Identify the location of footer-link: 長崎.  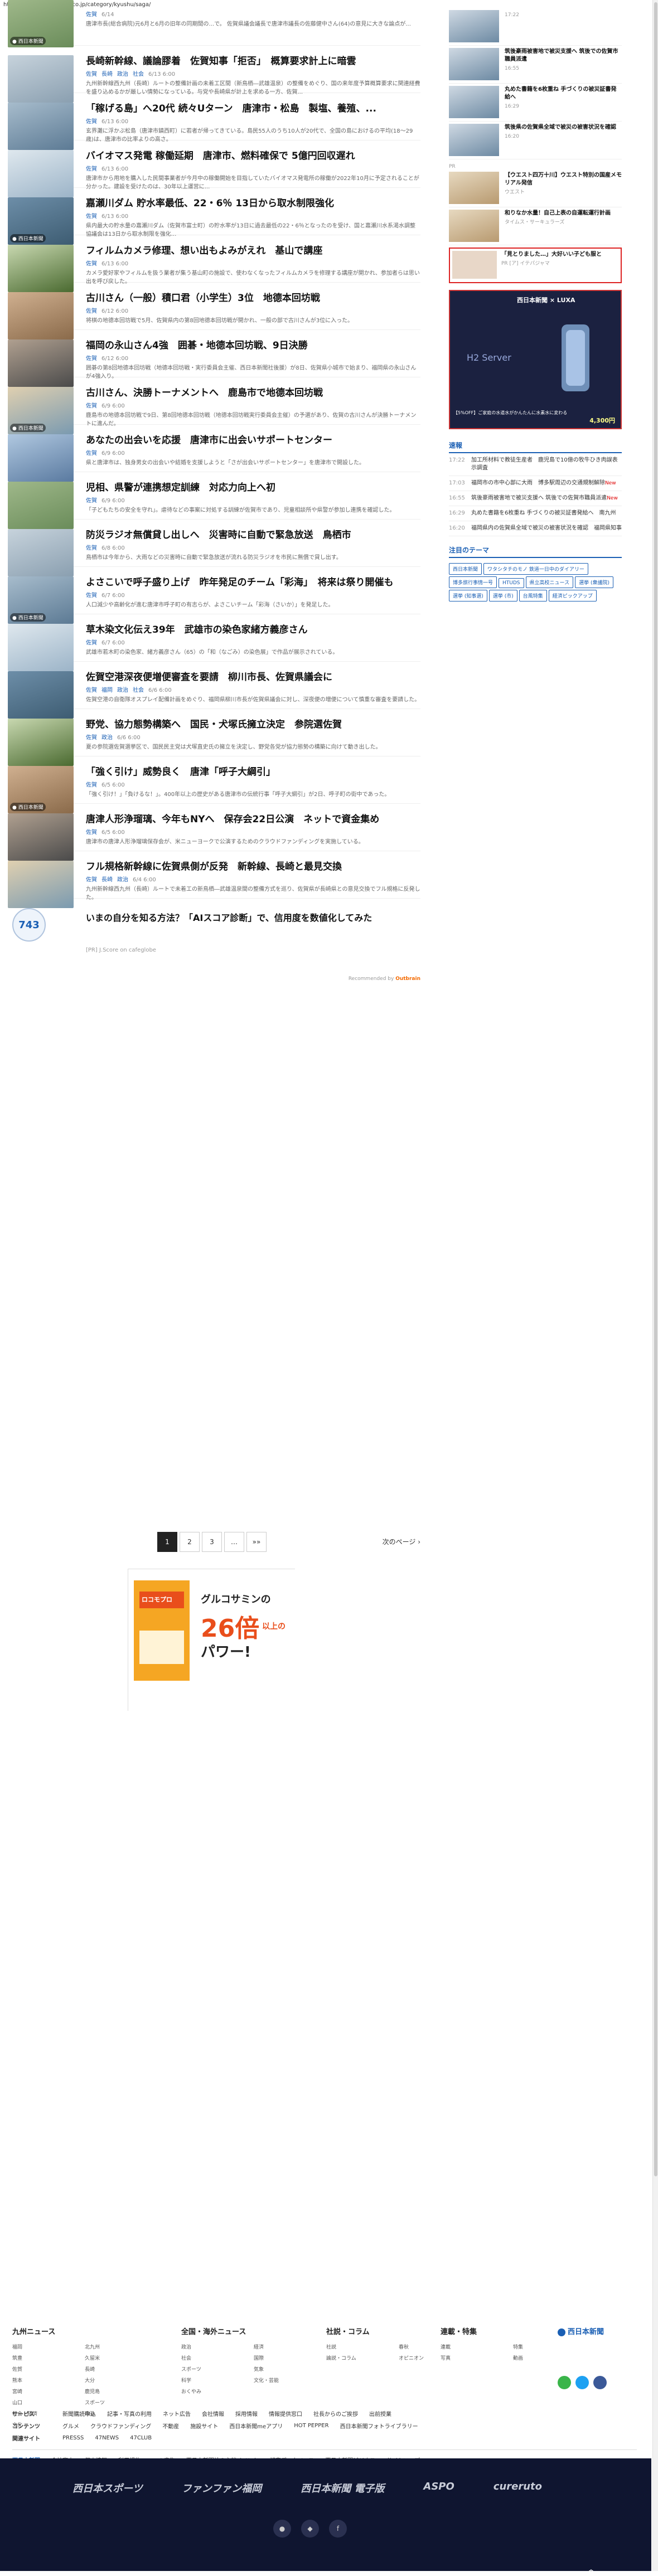
(115, 2370).